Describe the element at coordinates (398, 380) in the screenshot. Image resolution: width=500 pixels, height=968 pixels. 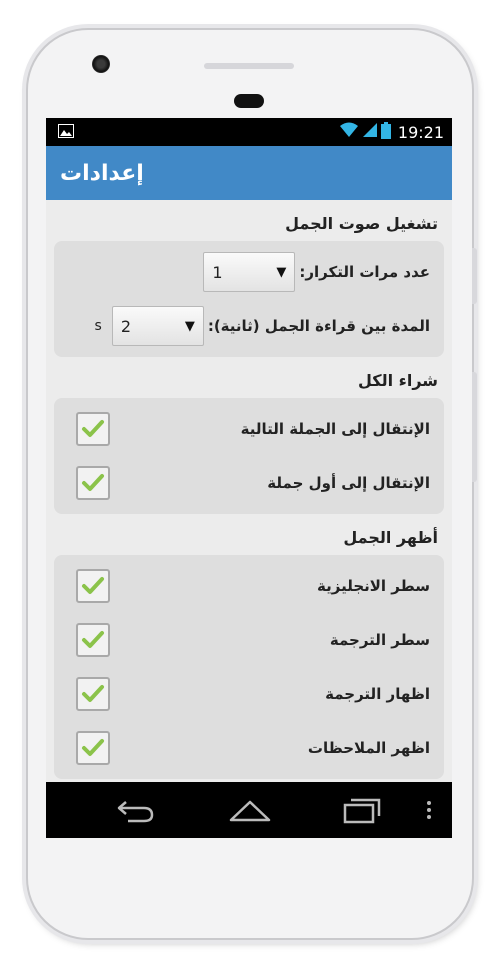
I see `section-title-buy: شراء الكل` at that location.